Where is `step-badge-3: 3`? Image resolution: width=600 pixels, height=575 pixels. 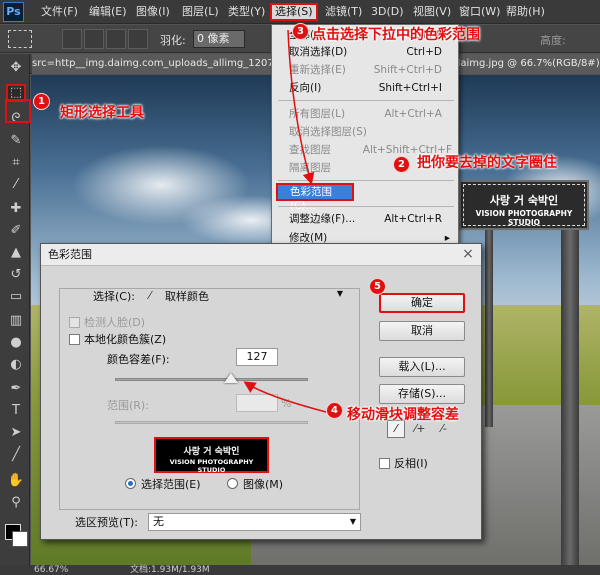 step-badge-3: 3 is located at coordinates (300, 31).